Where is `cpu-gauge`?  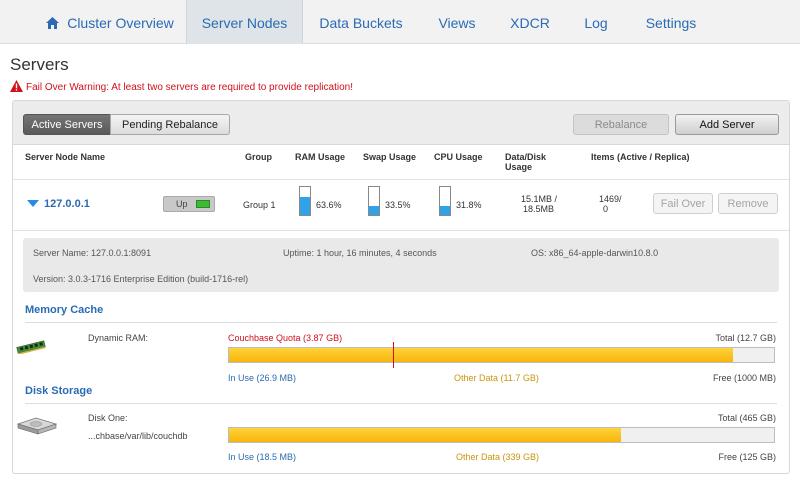
cpu-gauge is located at coordinates (445, 201).